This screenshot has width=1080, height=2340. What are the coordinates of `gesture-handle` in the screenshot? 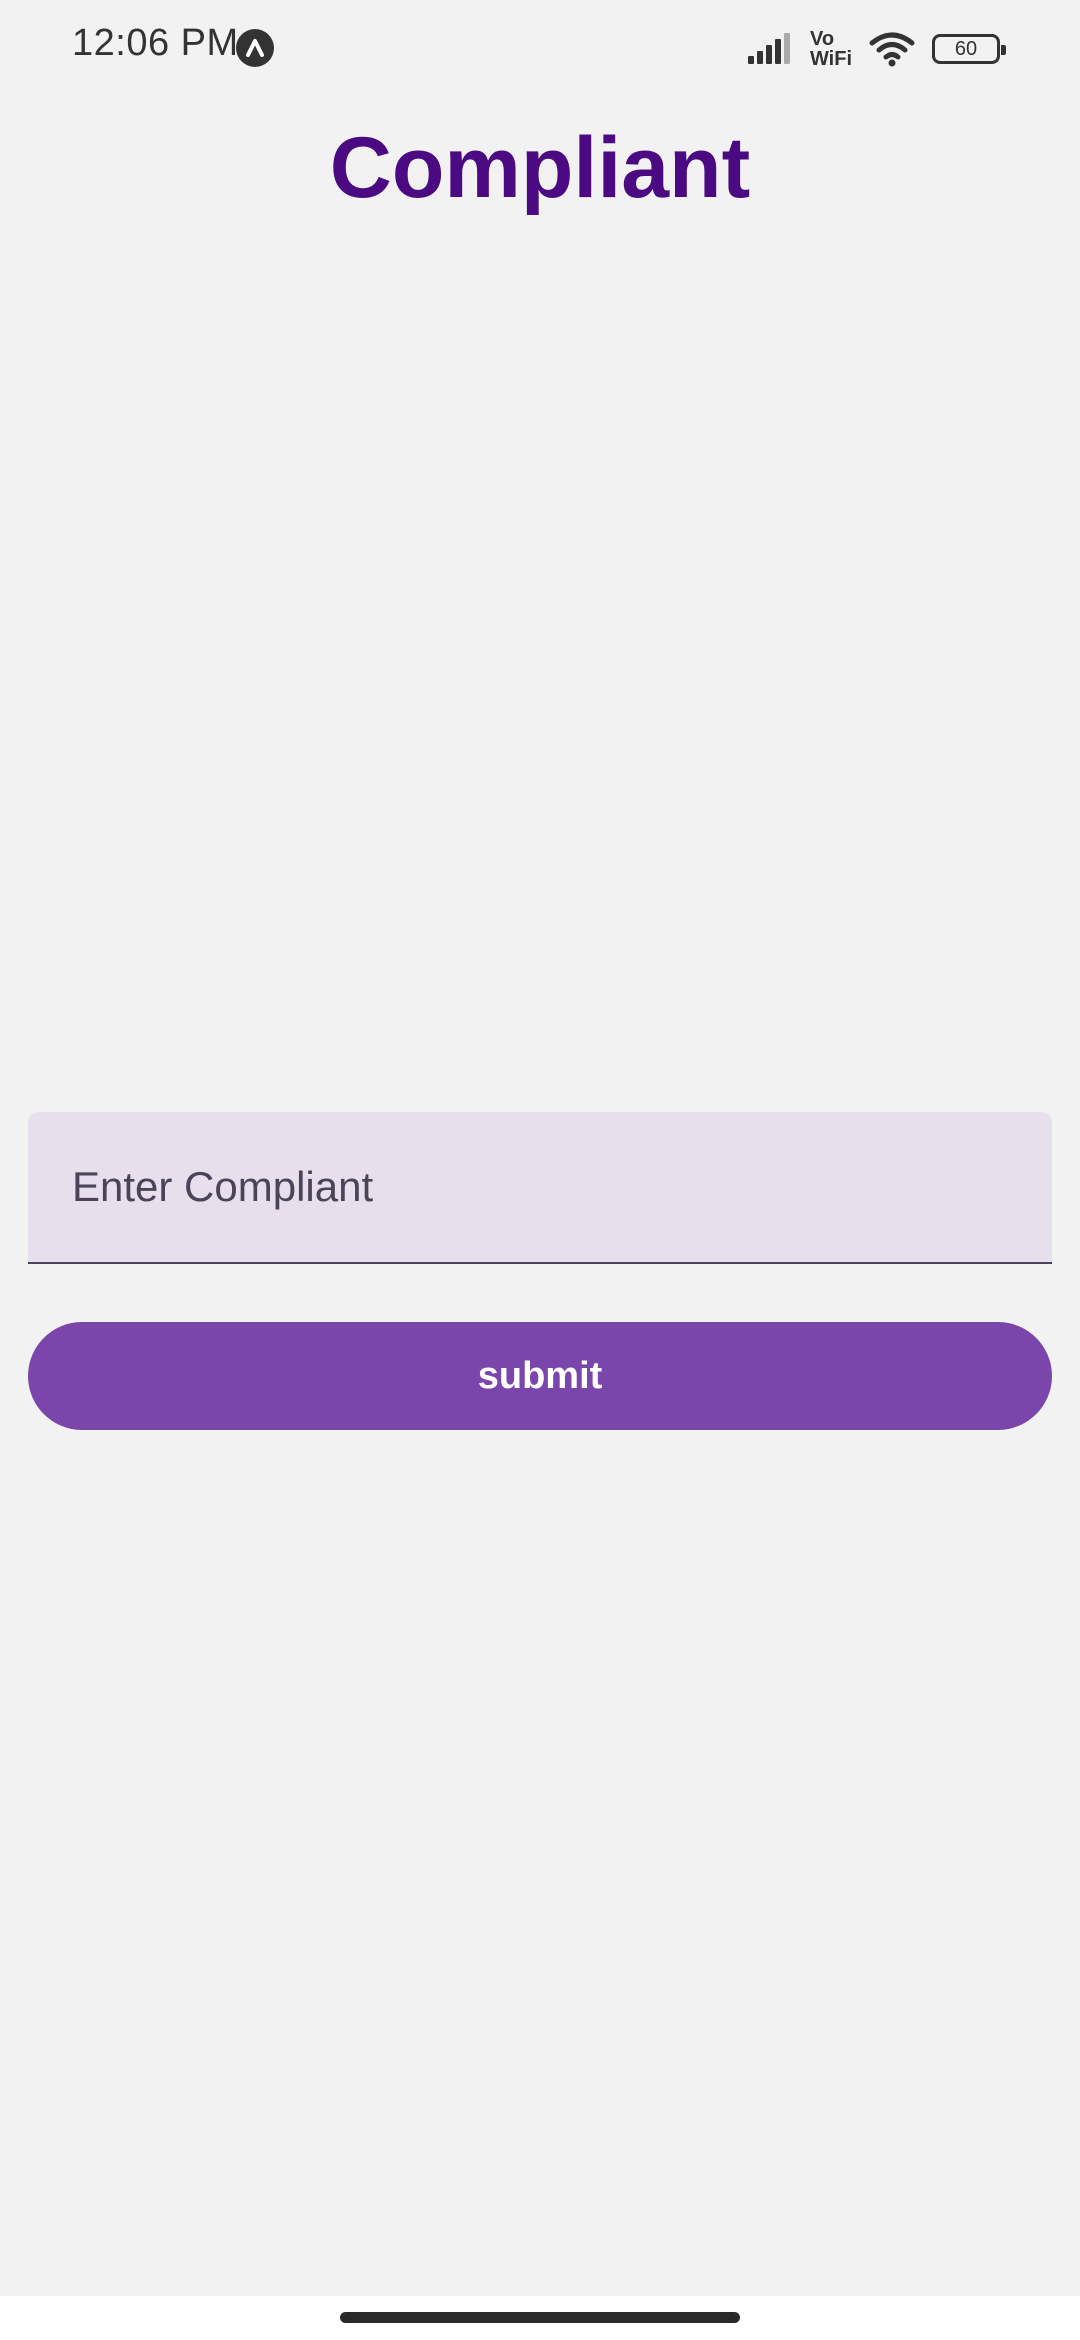 It's located at (540, 2317).